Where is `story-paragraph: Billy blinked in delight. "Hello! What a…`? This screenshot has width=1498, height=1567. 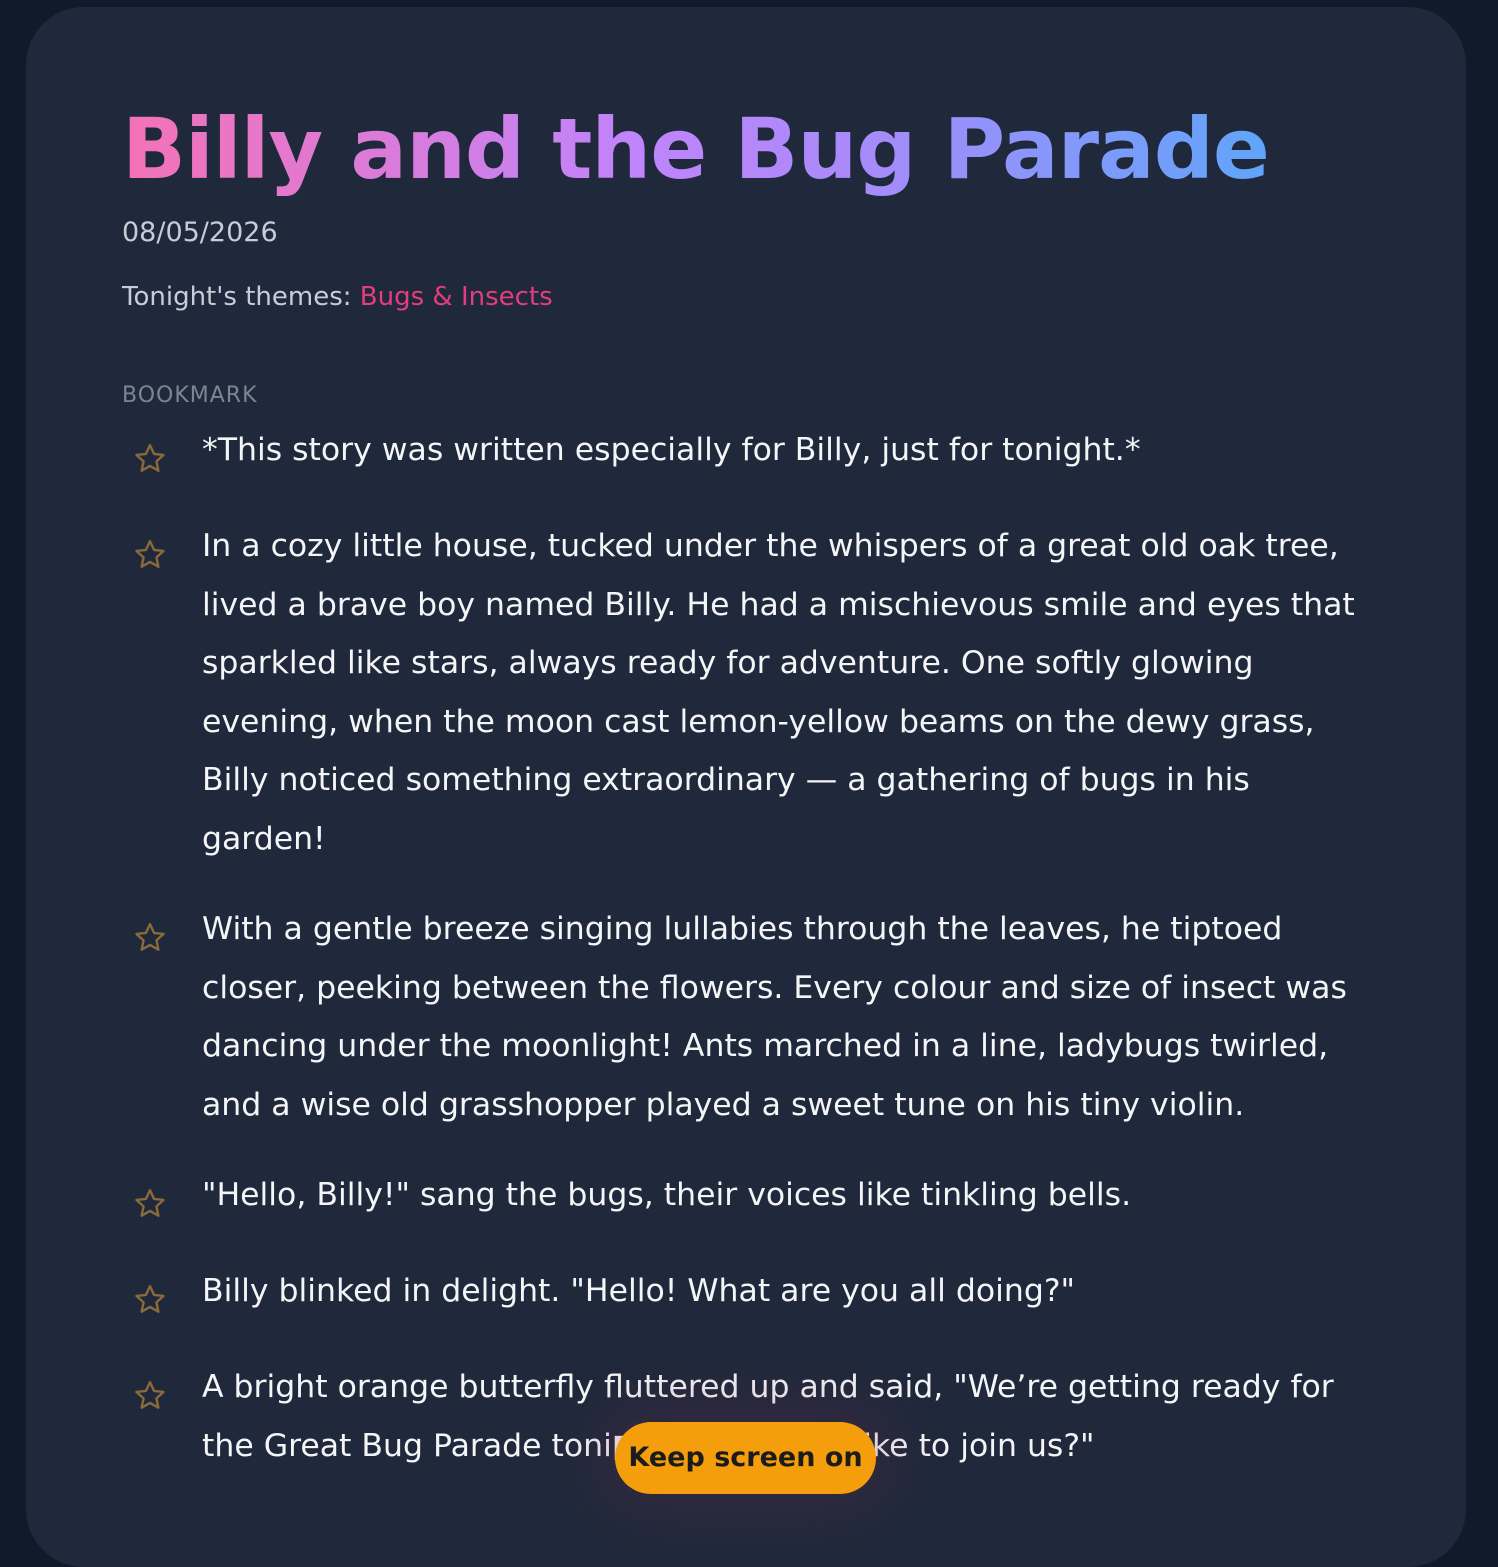
story-paragraph: Billy blinked in delight. "Hello! What a… is located at coordinates (639, 1291).